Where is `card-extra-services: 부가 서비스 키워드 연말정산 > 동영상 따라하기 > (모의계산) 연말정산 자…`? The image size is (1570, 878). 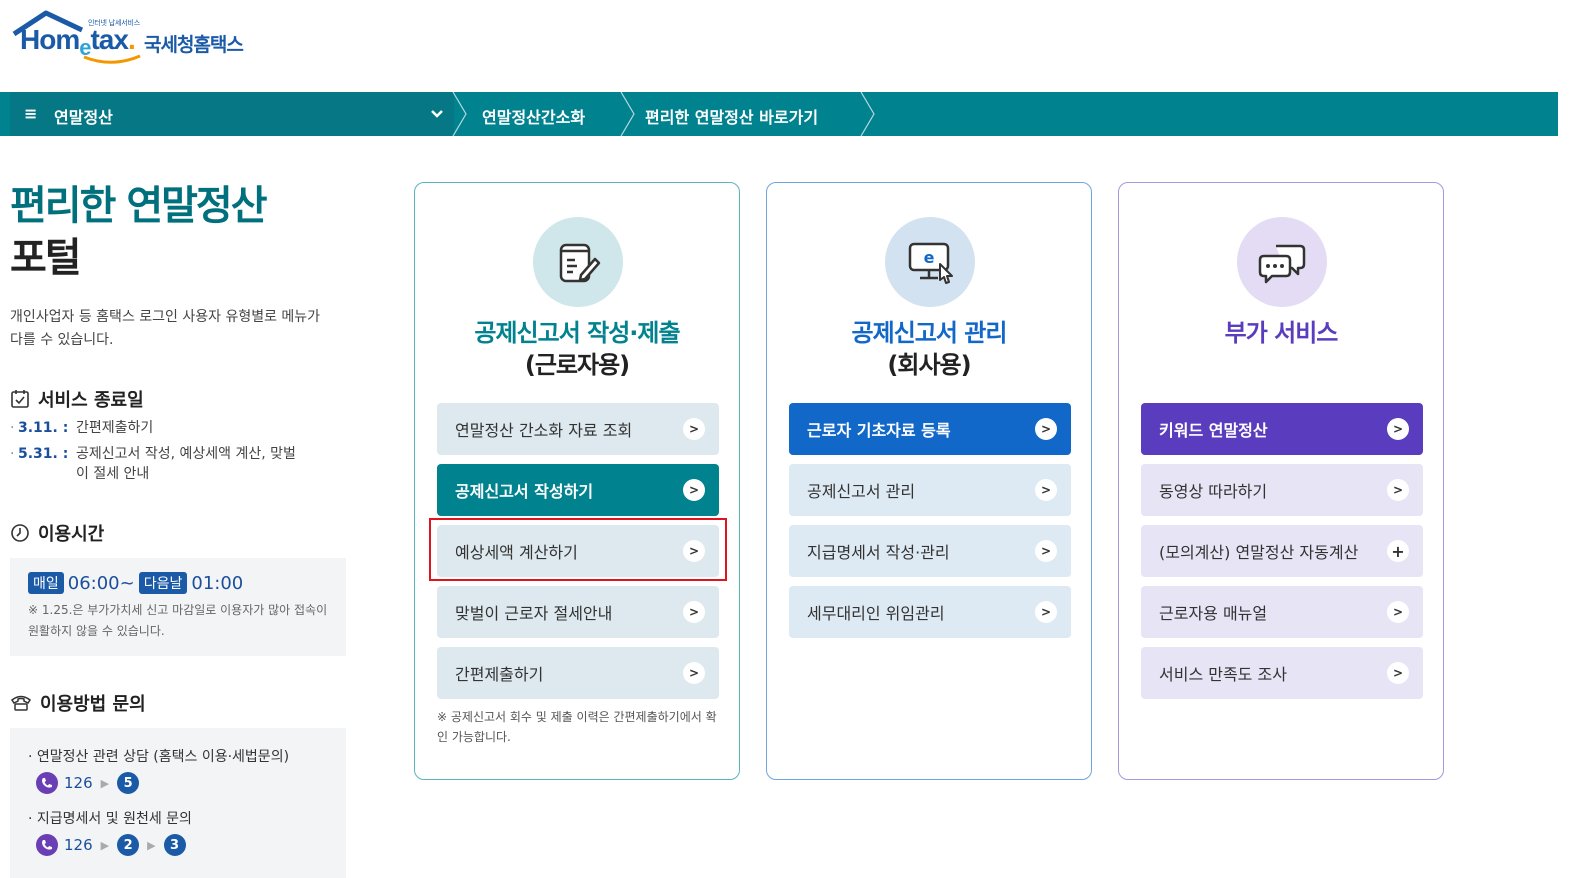 card-extra-services: 부가 서비스 키워드 연말정산 > 동영상 따라하기 > (모의계산) 연말정산 자… is located at coordinates (1281, 481).